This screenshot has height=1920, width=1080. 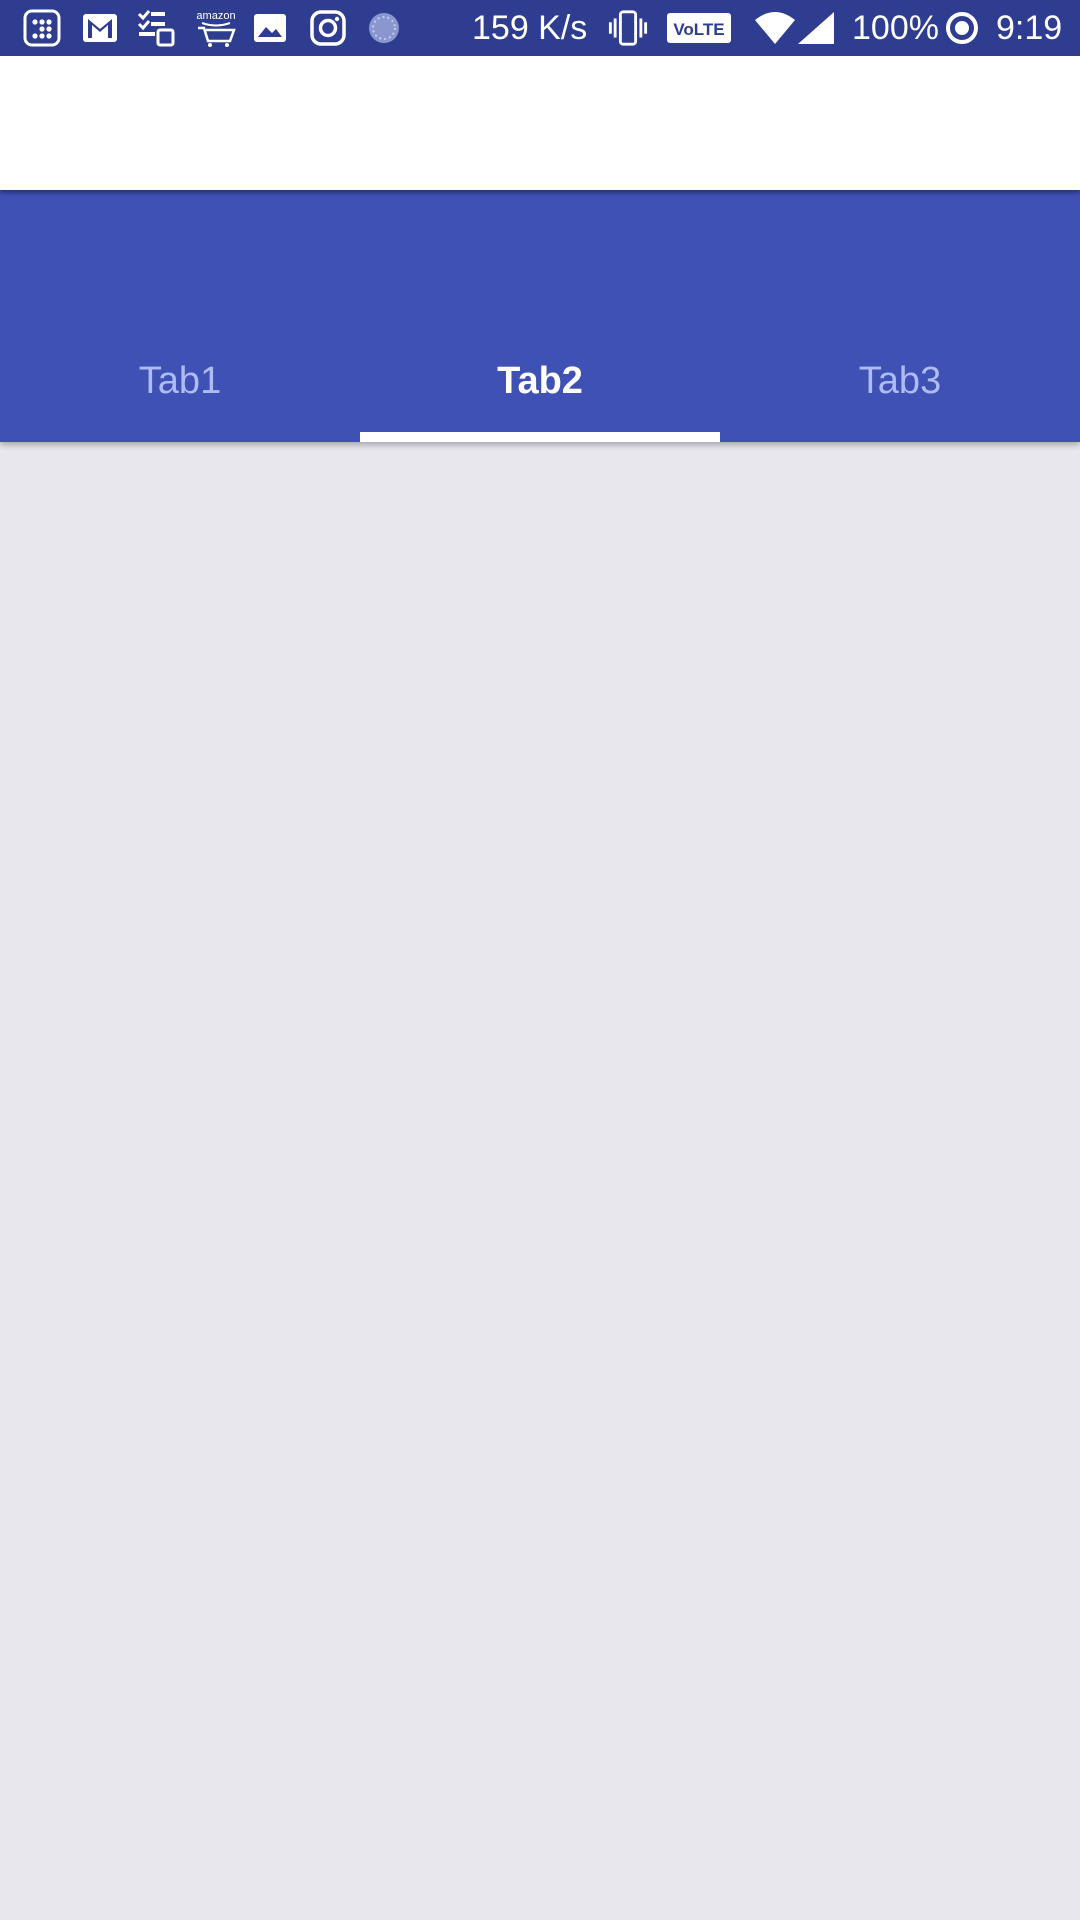 I want to click on tab-3: Tab3, so click(x=900, y=388).